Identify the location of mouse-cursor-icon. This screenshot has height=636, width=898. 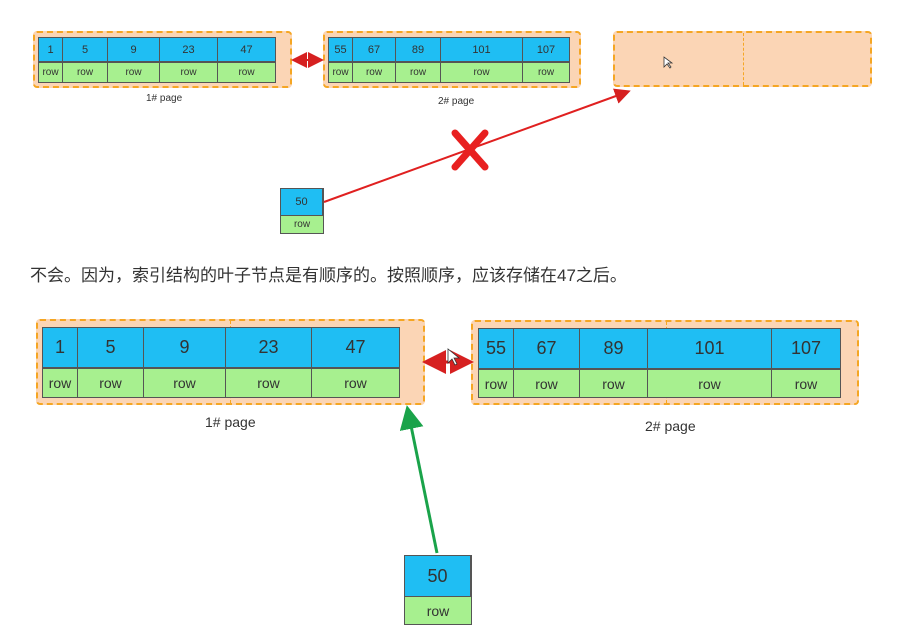
(668, 62).